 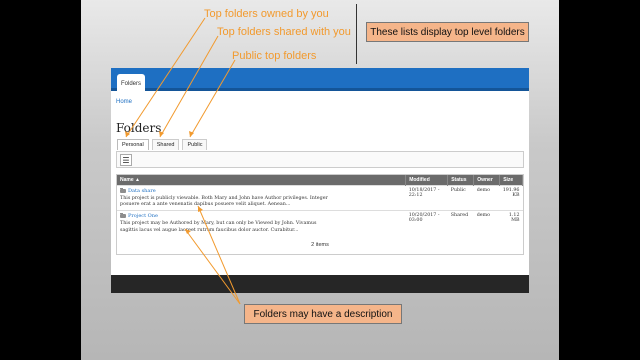 What do you see at coordinates (447, 32) in the screenshot?
I see `note-top-level: These lists display top level folders` at bounding box center [447, 32].